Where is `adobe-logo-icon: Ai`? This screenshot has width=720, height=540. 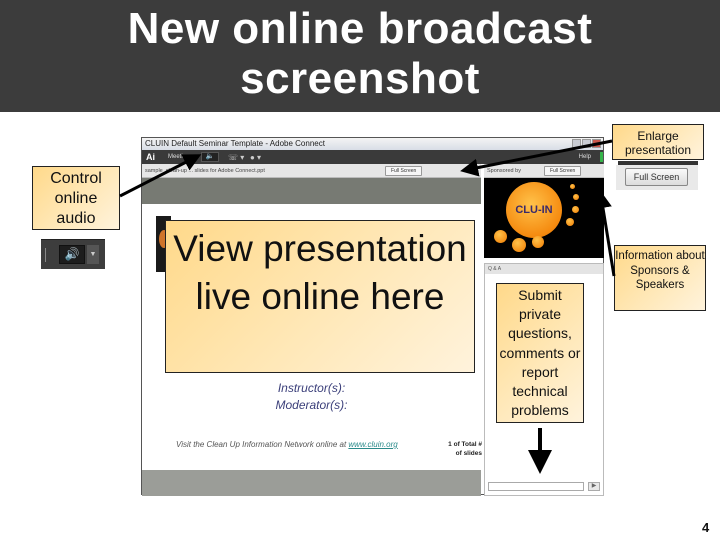 adobe-logo-icon: Ai is located at coordinates (150, 157).